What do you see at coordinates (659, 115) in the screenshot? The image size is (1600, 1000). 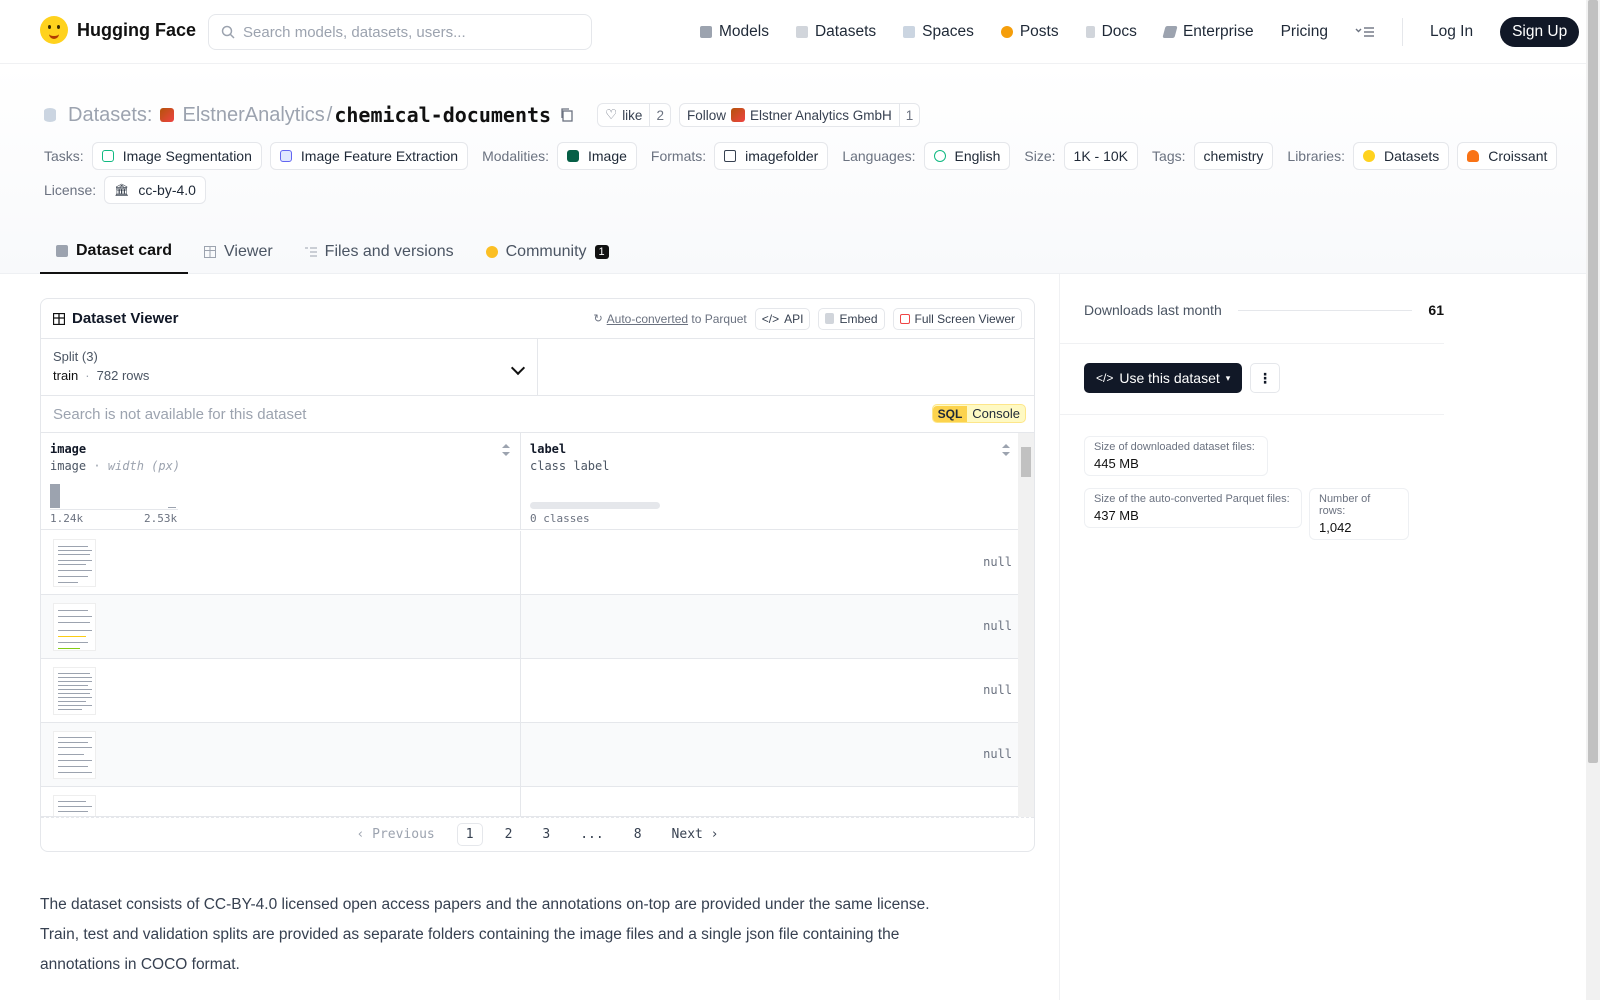 I see `like-count: 2` at bounding box center [659, 115].